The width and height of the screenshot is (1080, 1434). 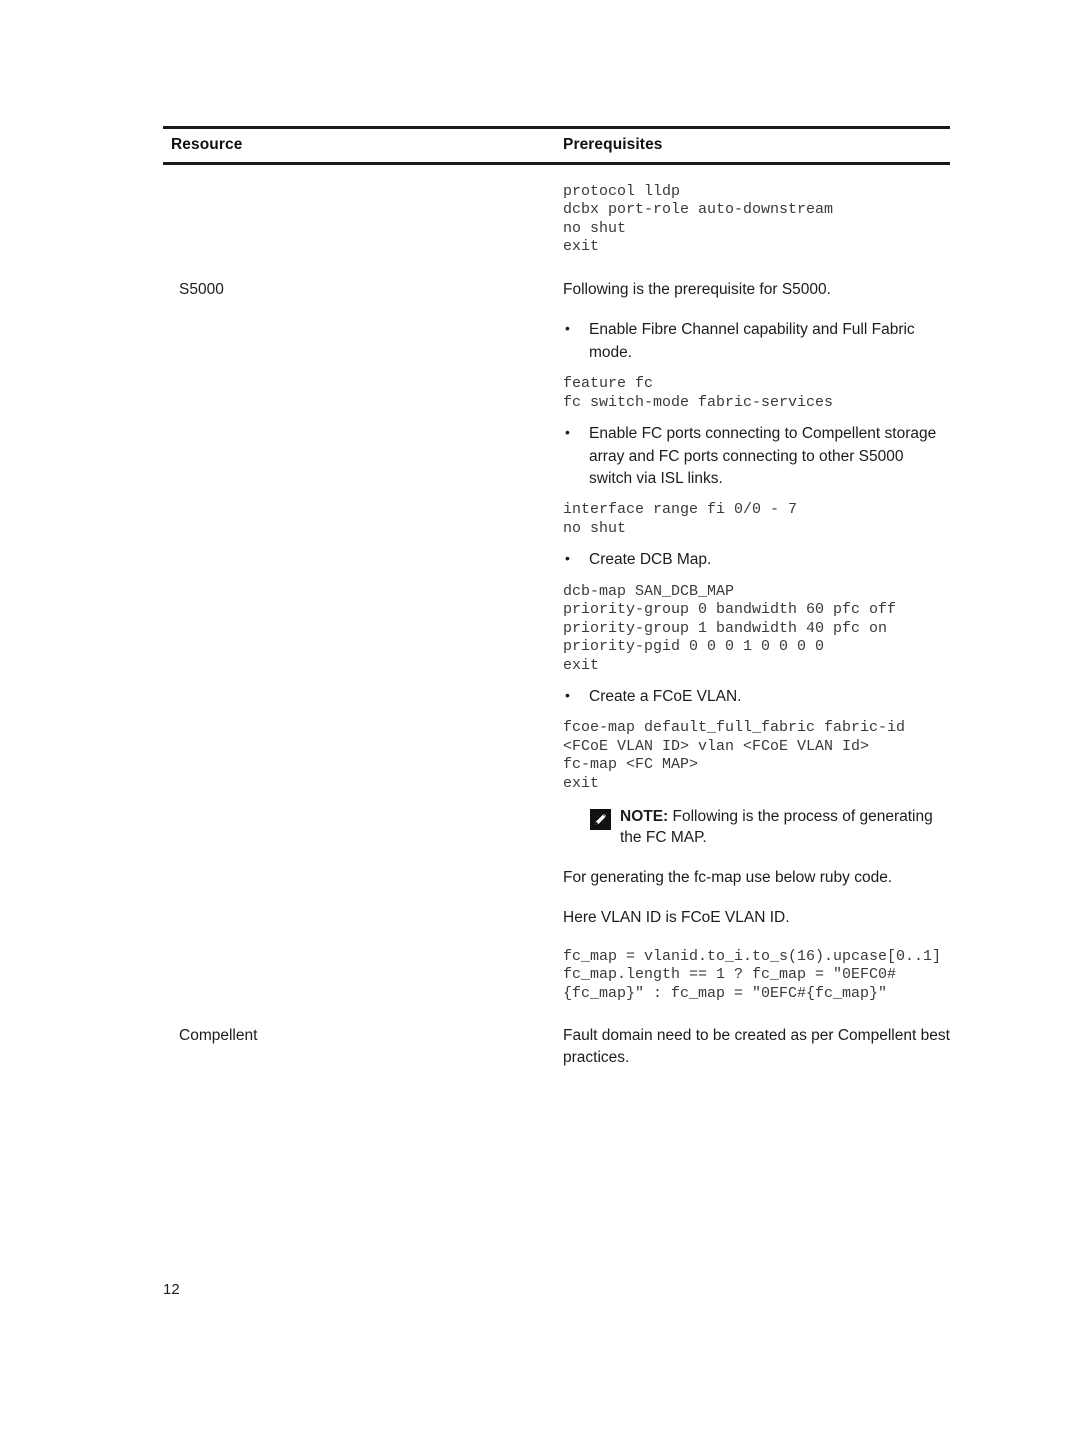 I want to click on resource-name: Compellent, so click(x=218, y=1035).